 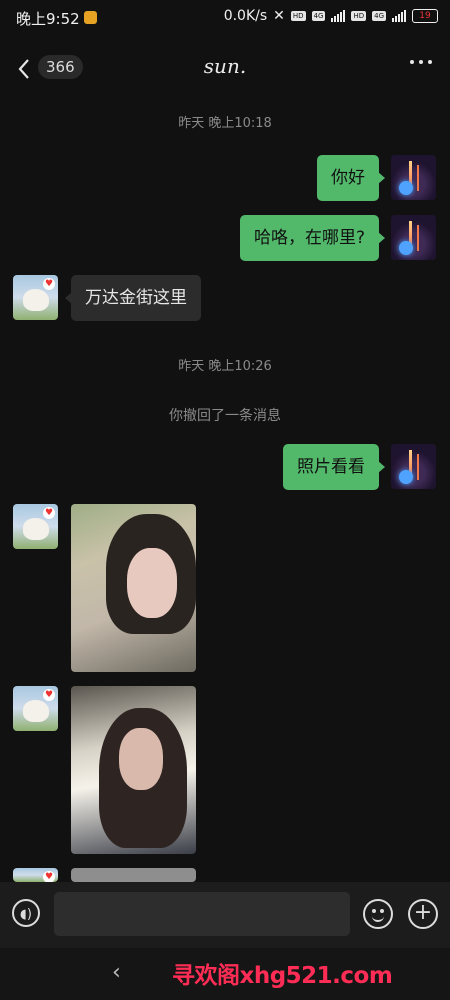 I want to click on mute-icon: ✕, so click(x=279, y=16).